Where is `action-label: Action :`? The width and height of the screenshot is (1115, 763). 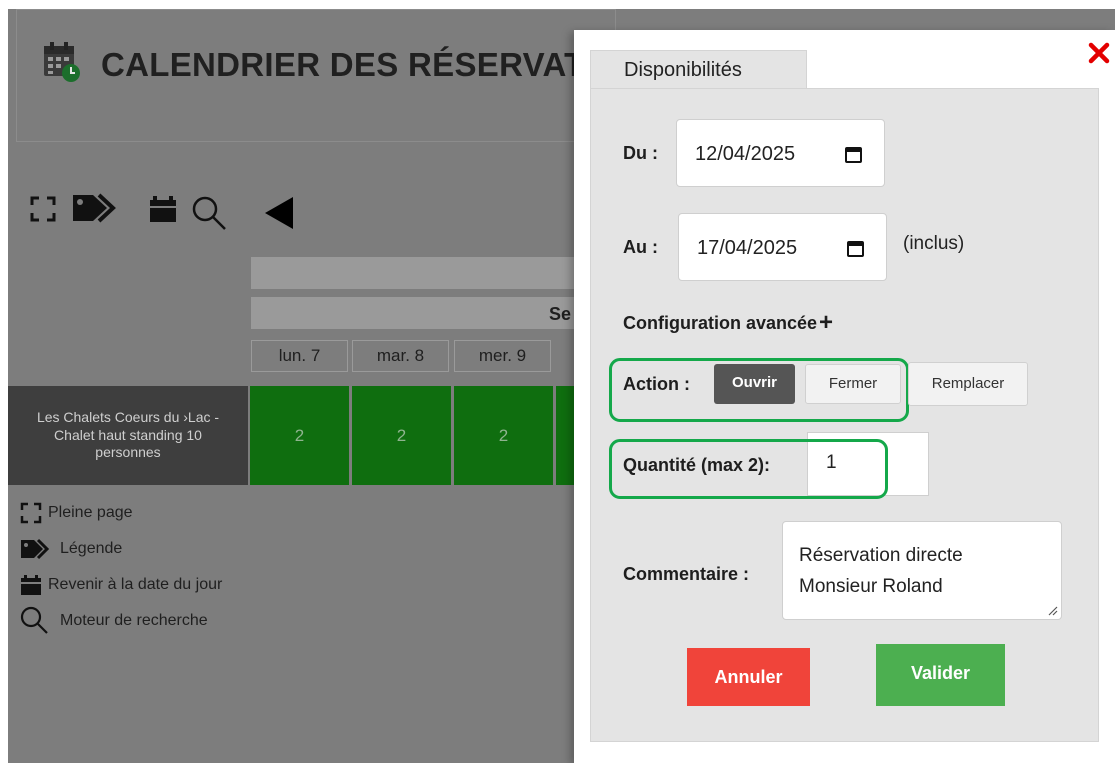
action-label: Action : is located at coordinates (656, 384).